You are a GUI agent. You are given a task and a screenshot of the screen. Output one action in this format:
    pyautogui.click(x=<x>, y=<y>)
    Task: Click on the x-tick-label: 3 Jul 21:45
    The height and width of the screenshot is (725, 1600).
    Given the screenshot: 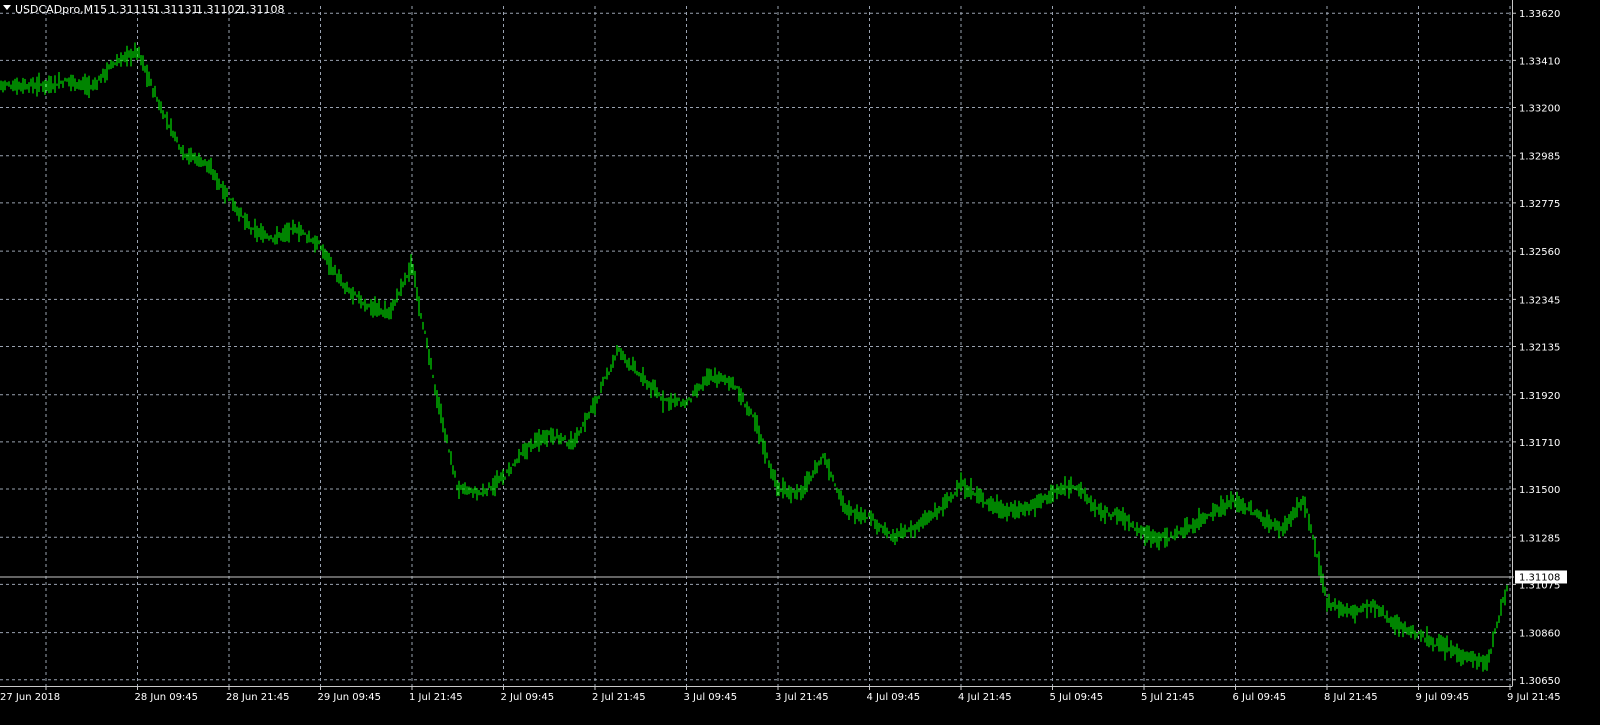 What is the action you would take?
    pyautogui.click(x=802, y=697)
    